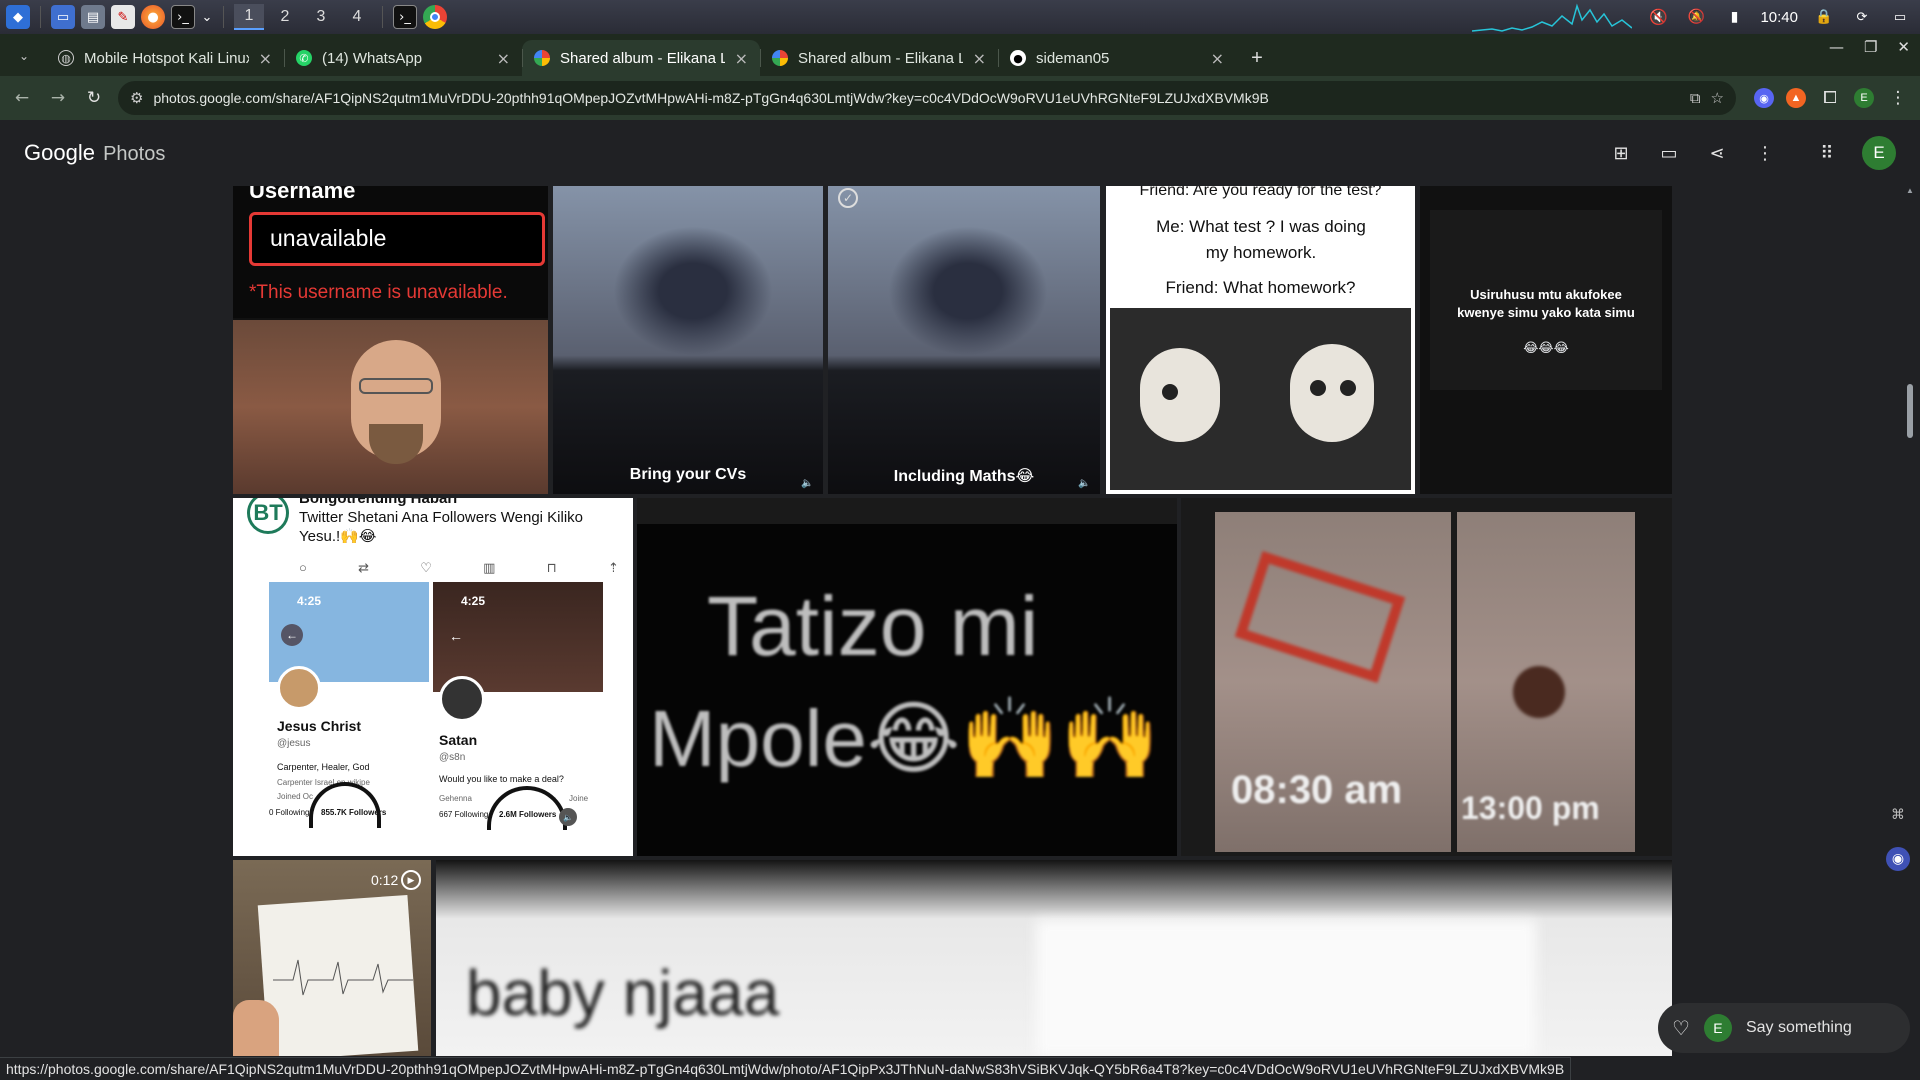 Image resolution: width=1920 pixels, height=1080 pixels. I want to click on install-app-icon: ⧉, so click(1695, 98).